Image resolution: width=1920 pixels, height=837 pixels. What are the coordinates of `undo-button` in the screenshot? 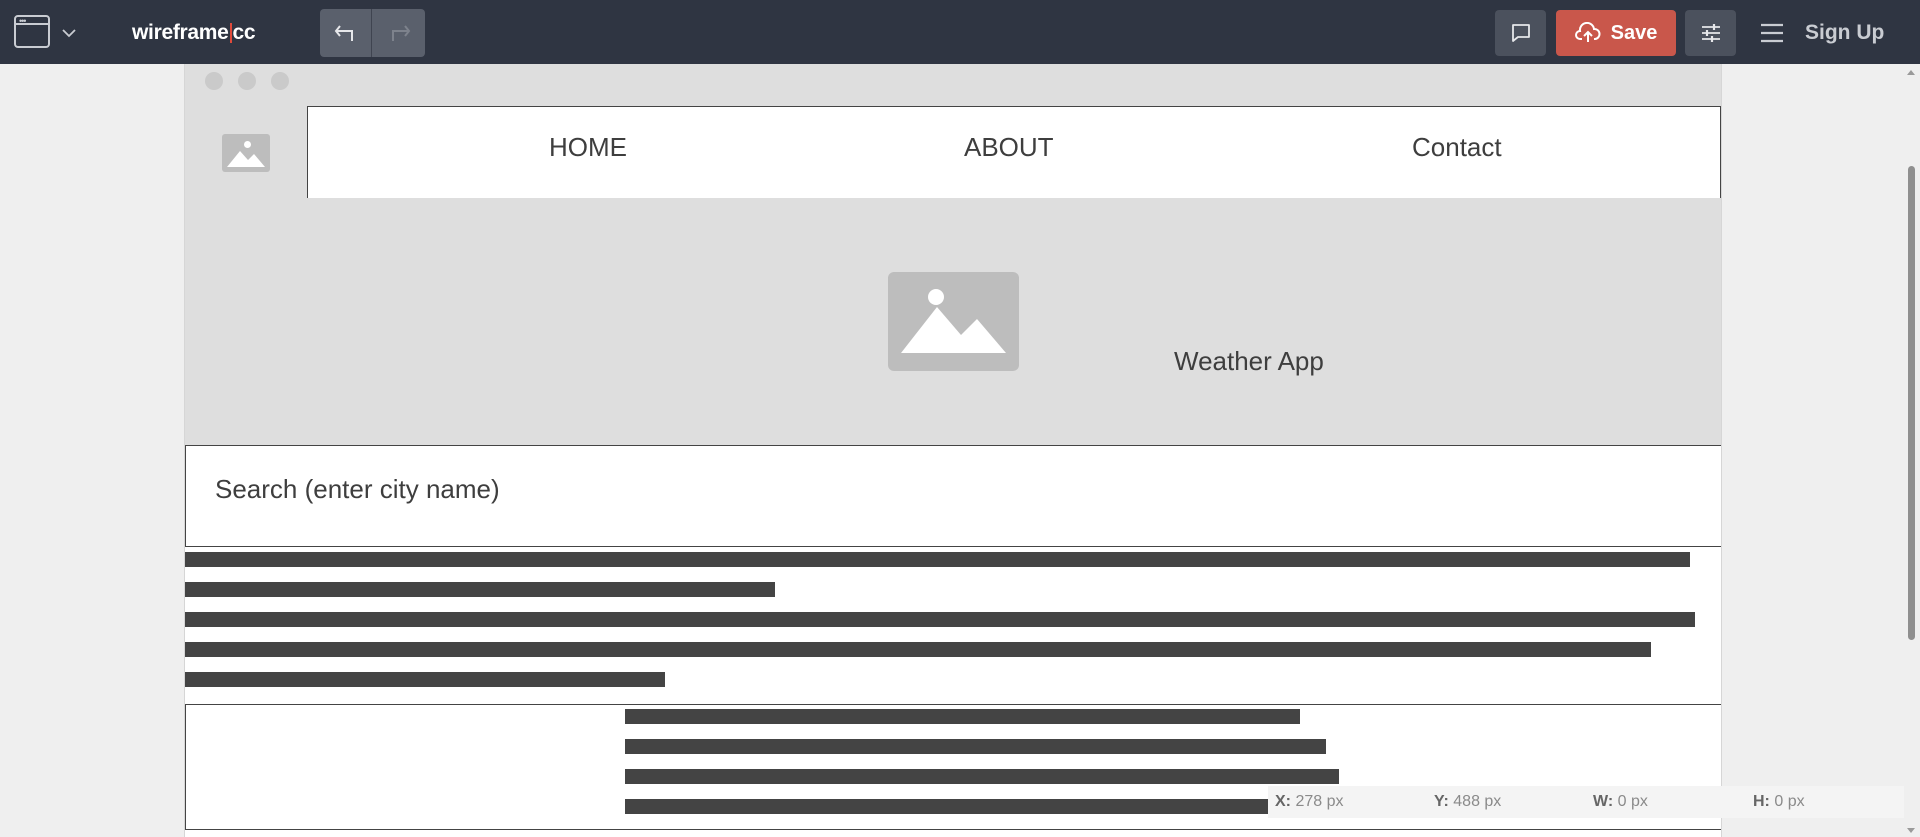 It's located at (346, 33).